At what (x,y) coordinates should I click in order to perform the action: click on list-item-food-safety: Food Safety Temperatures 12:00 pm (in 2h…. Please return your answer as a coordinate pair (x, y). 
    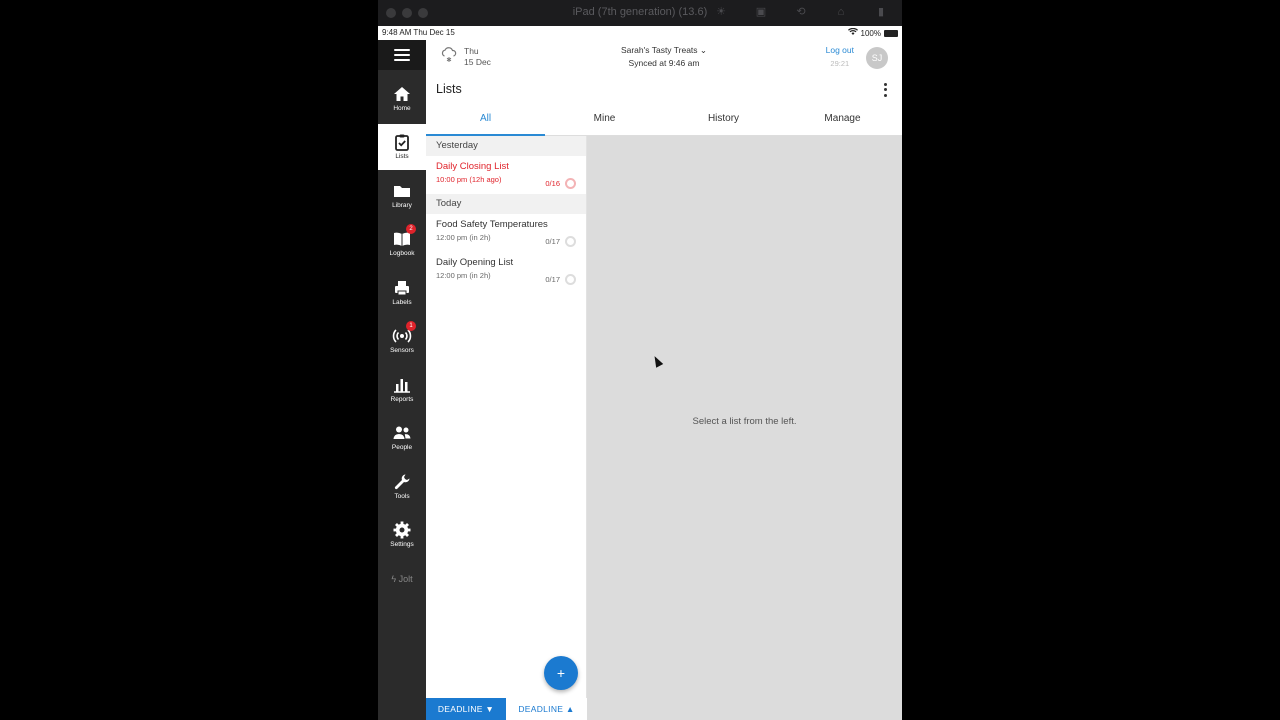
    Looking at the image, I should click on (506, 233).